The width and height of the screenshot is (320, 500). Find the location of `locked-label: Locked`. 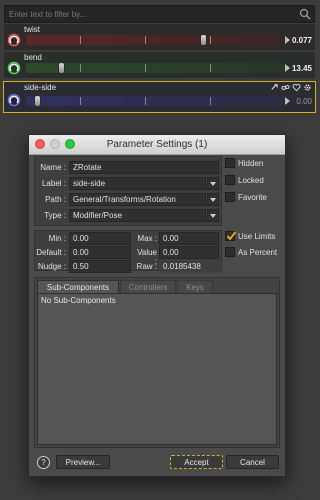

locked-label: Locked is located at coordinates (251, 180).